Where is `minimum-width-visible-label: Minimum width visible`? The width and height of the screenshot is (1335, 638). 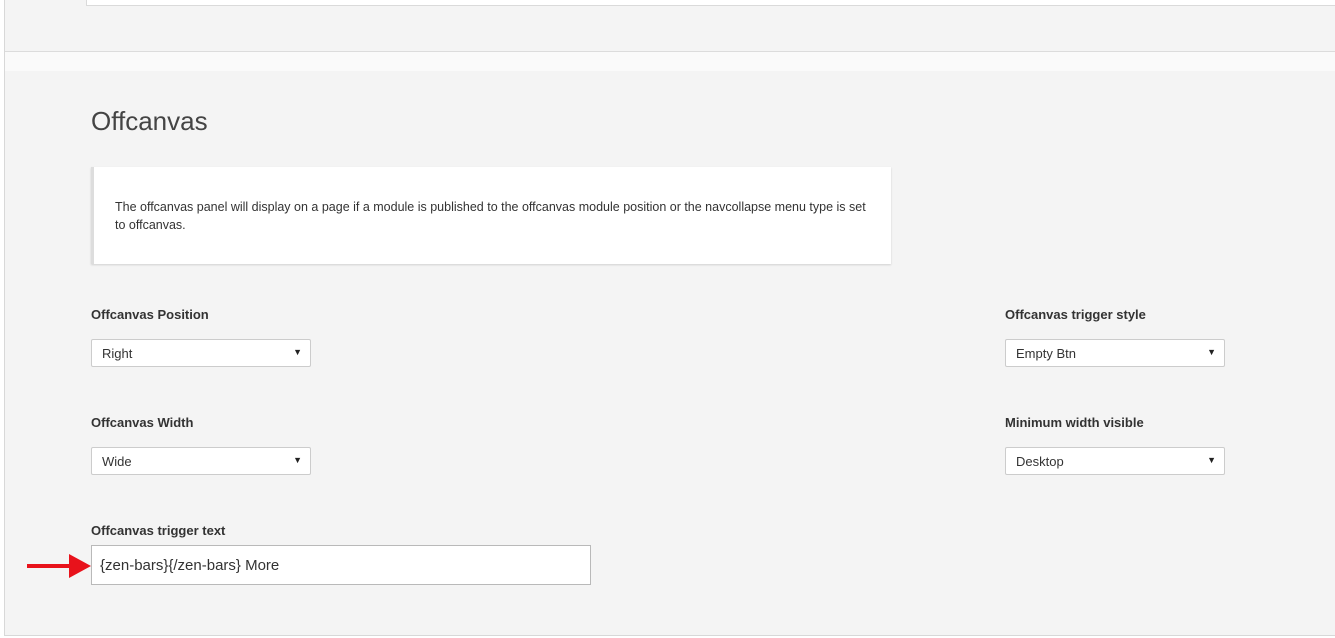 minimum-width-visible-label: Minimum width visible is located at coordinates (1074, 422).